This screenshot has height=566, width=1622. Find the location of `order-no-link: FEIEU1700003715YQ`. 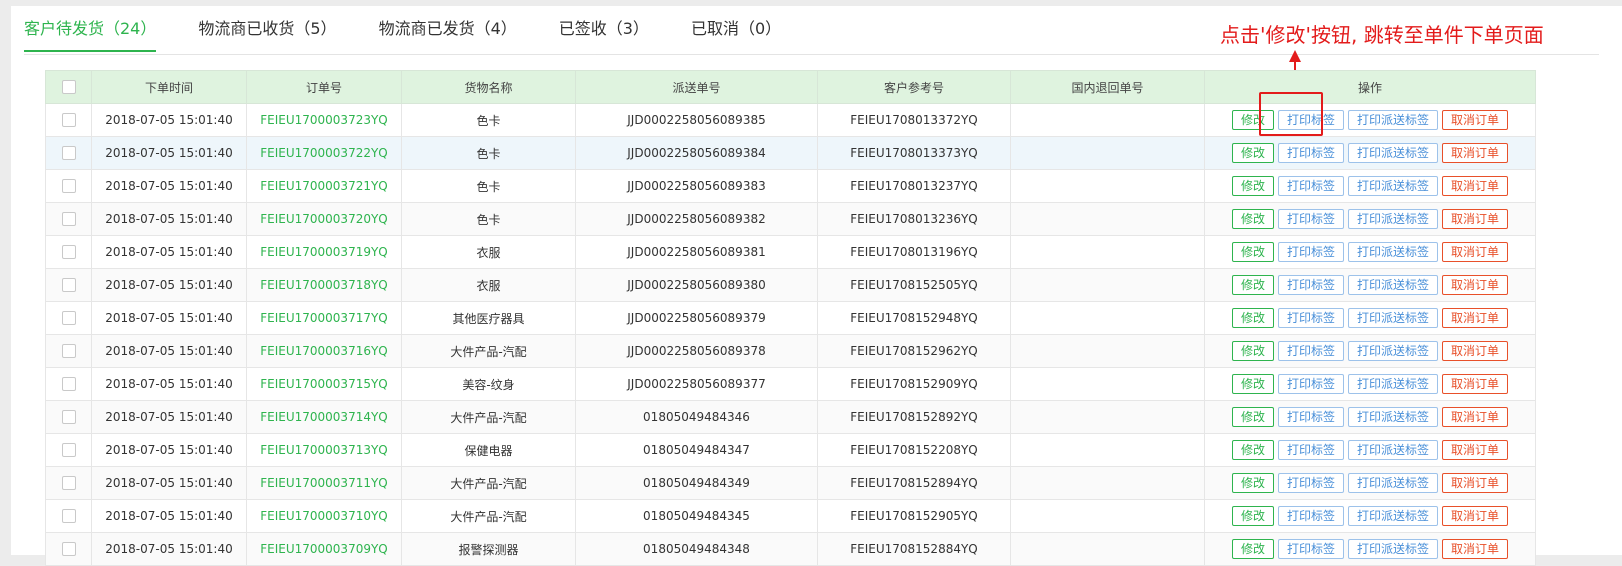

order-no-link: FEIEU1700003715YQ is located at coordinates (324, 384).